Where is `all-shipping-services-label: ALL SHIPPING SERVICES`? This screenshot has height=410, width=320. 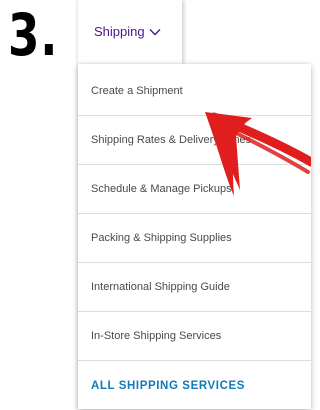 all-shipping-services-label: ALL SHIPPING SERVICES is located at coordinates (168, 385).